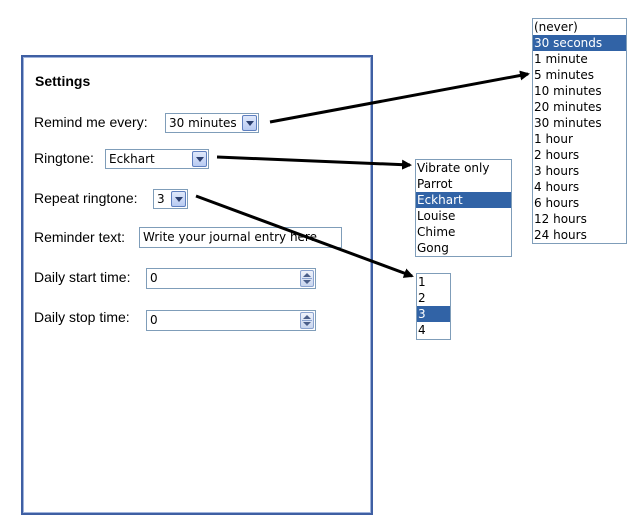 The width and height of the screenshot is (642, 525). Describe the element at coordinates (399, 97) in the screenshot. I see `arrow-remind` at that location.